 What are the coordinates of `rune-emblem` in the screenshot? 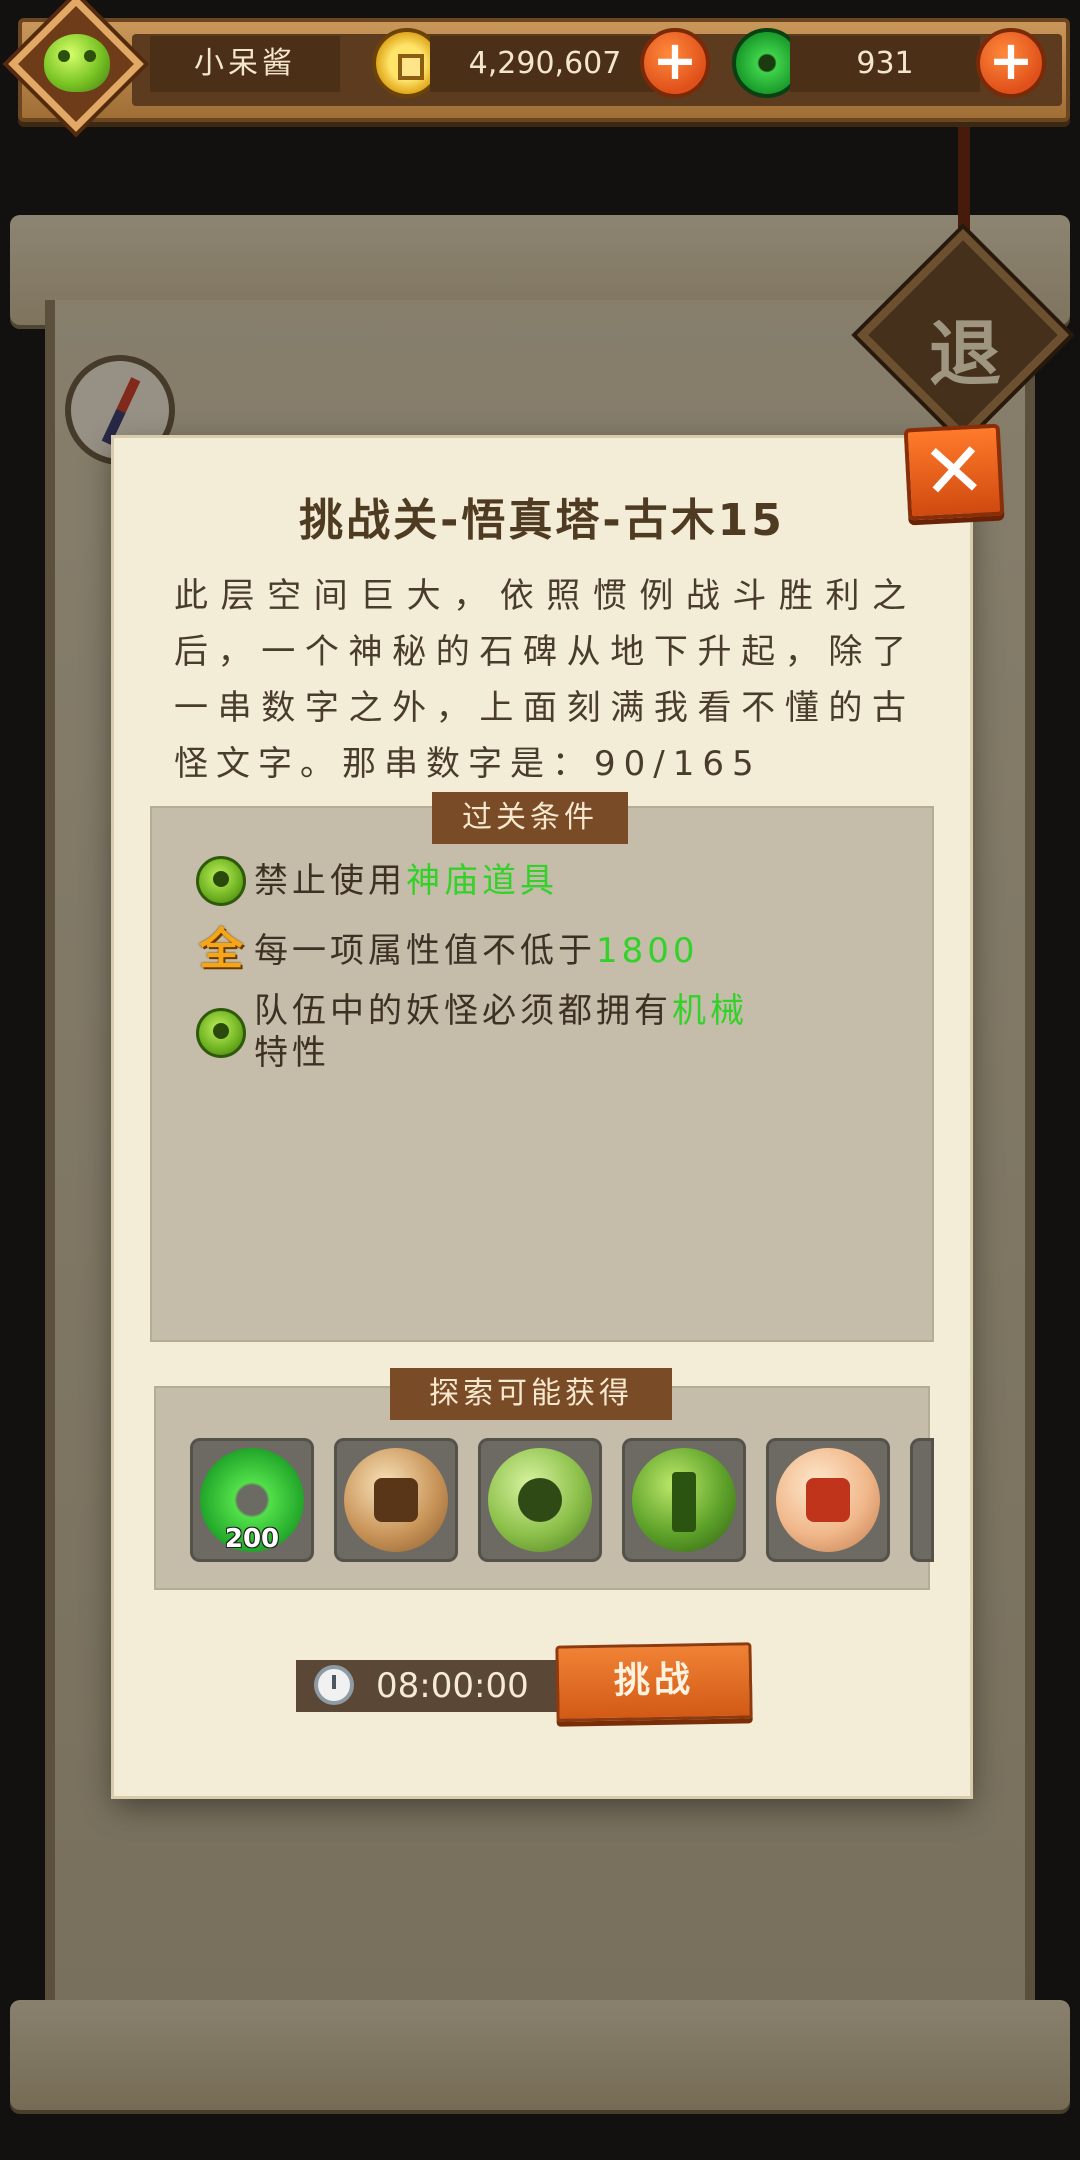 It's located at (396, 1500).